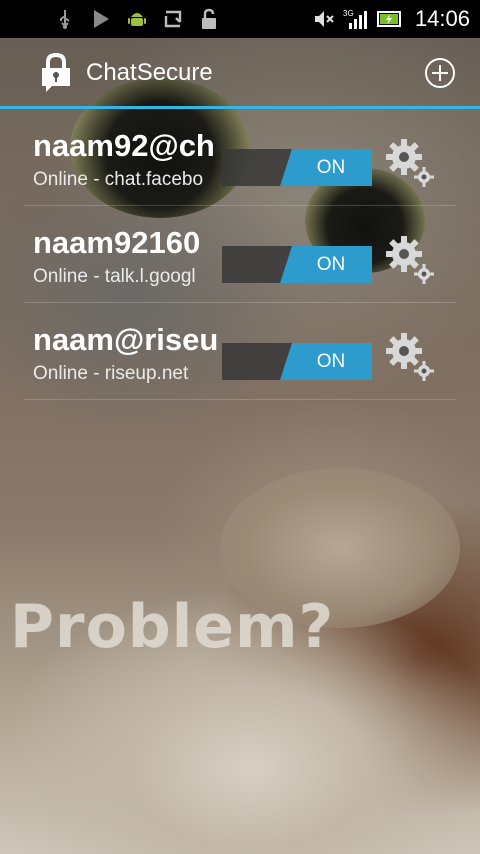  I want to click on row-divider, so click(240, 399).